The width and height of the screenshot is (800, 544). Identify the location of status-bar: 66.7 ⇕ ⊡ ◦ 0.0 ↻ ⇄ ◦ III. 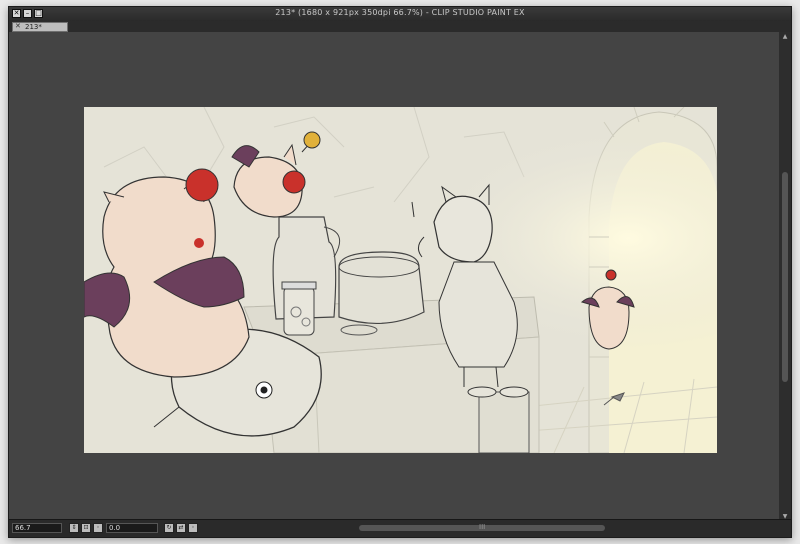
(400, 528).